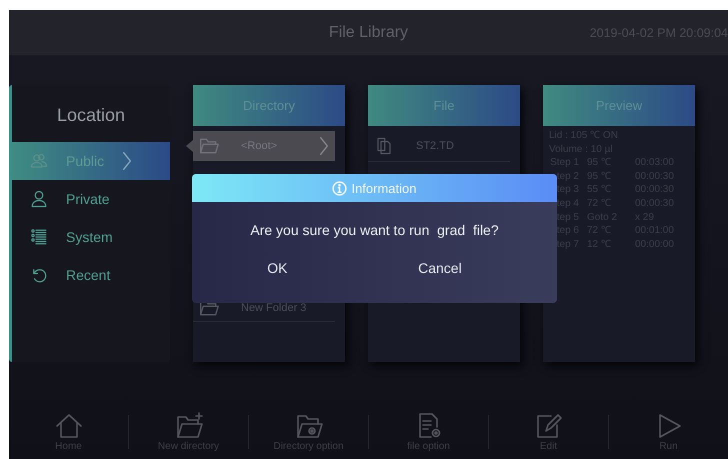 The height and width of the screenshot is (459, 728). Describe the element at coordinates (91, 115) in the screenshot. I see `location-heading: Location` at that location.